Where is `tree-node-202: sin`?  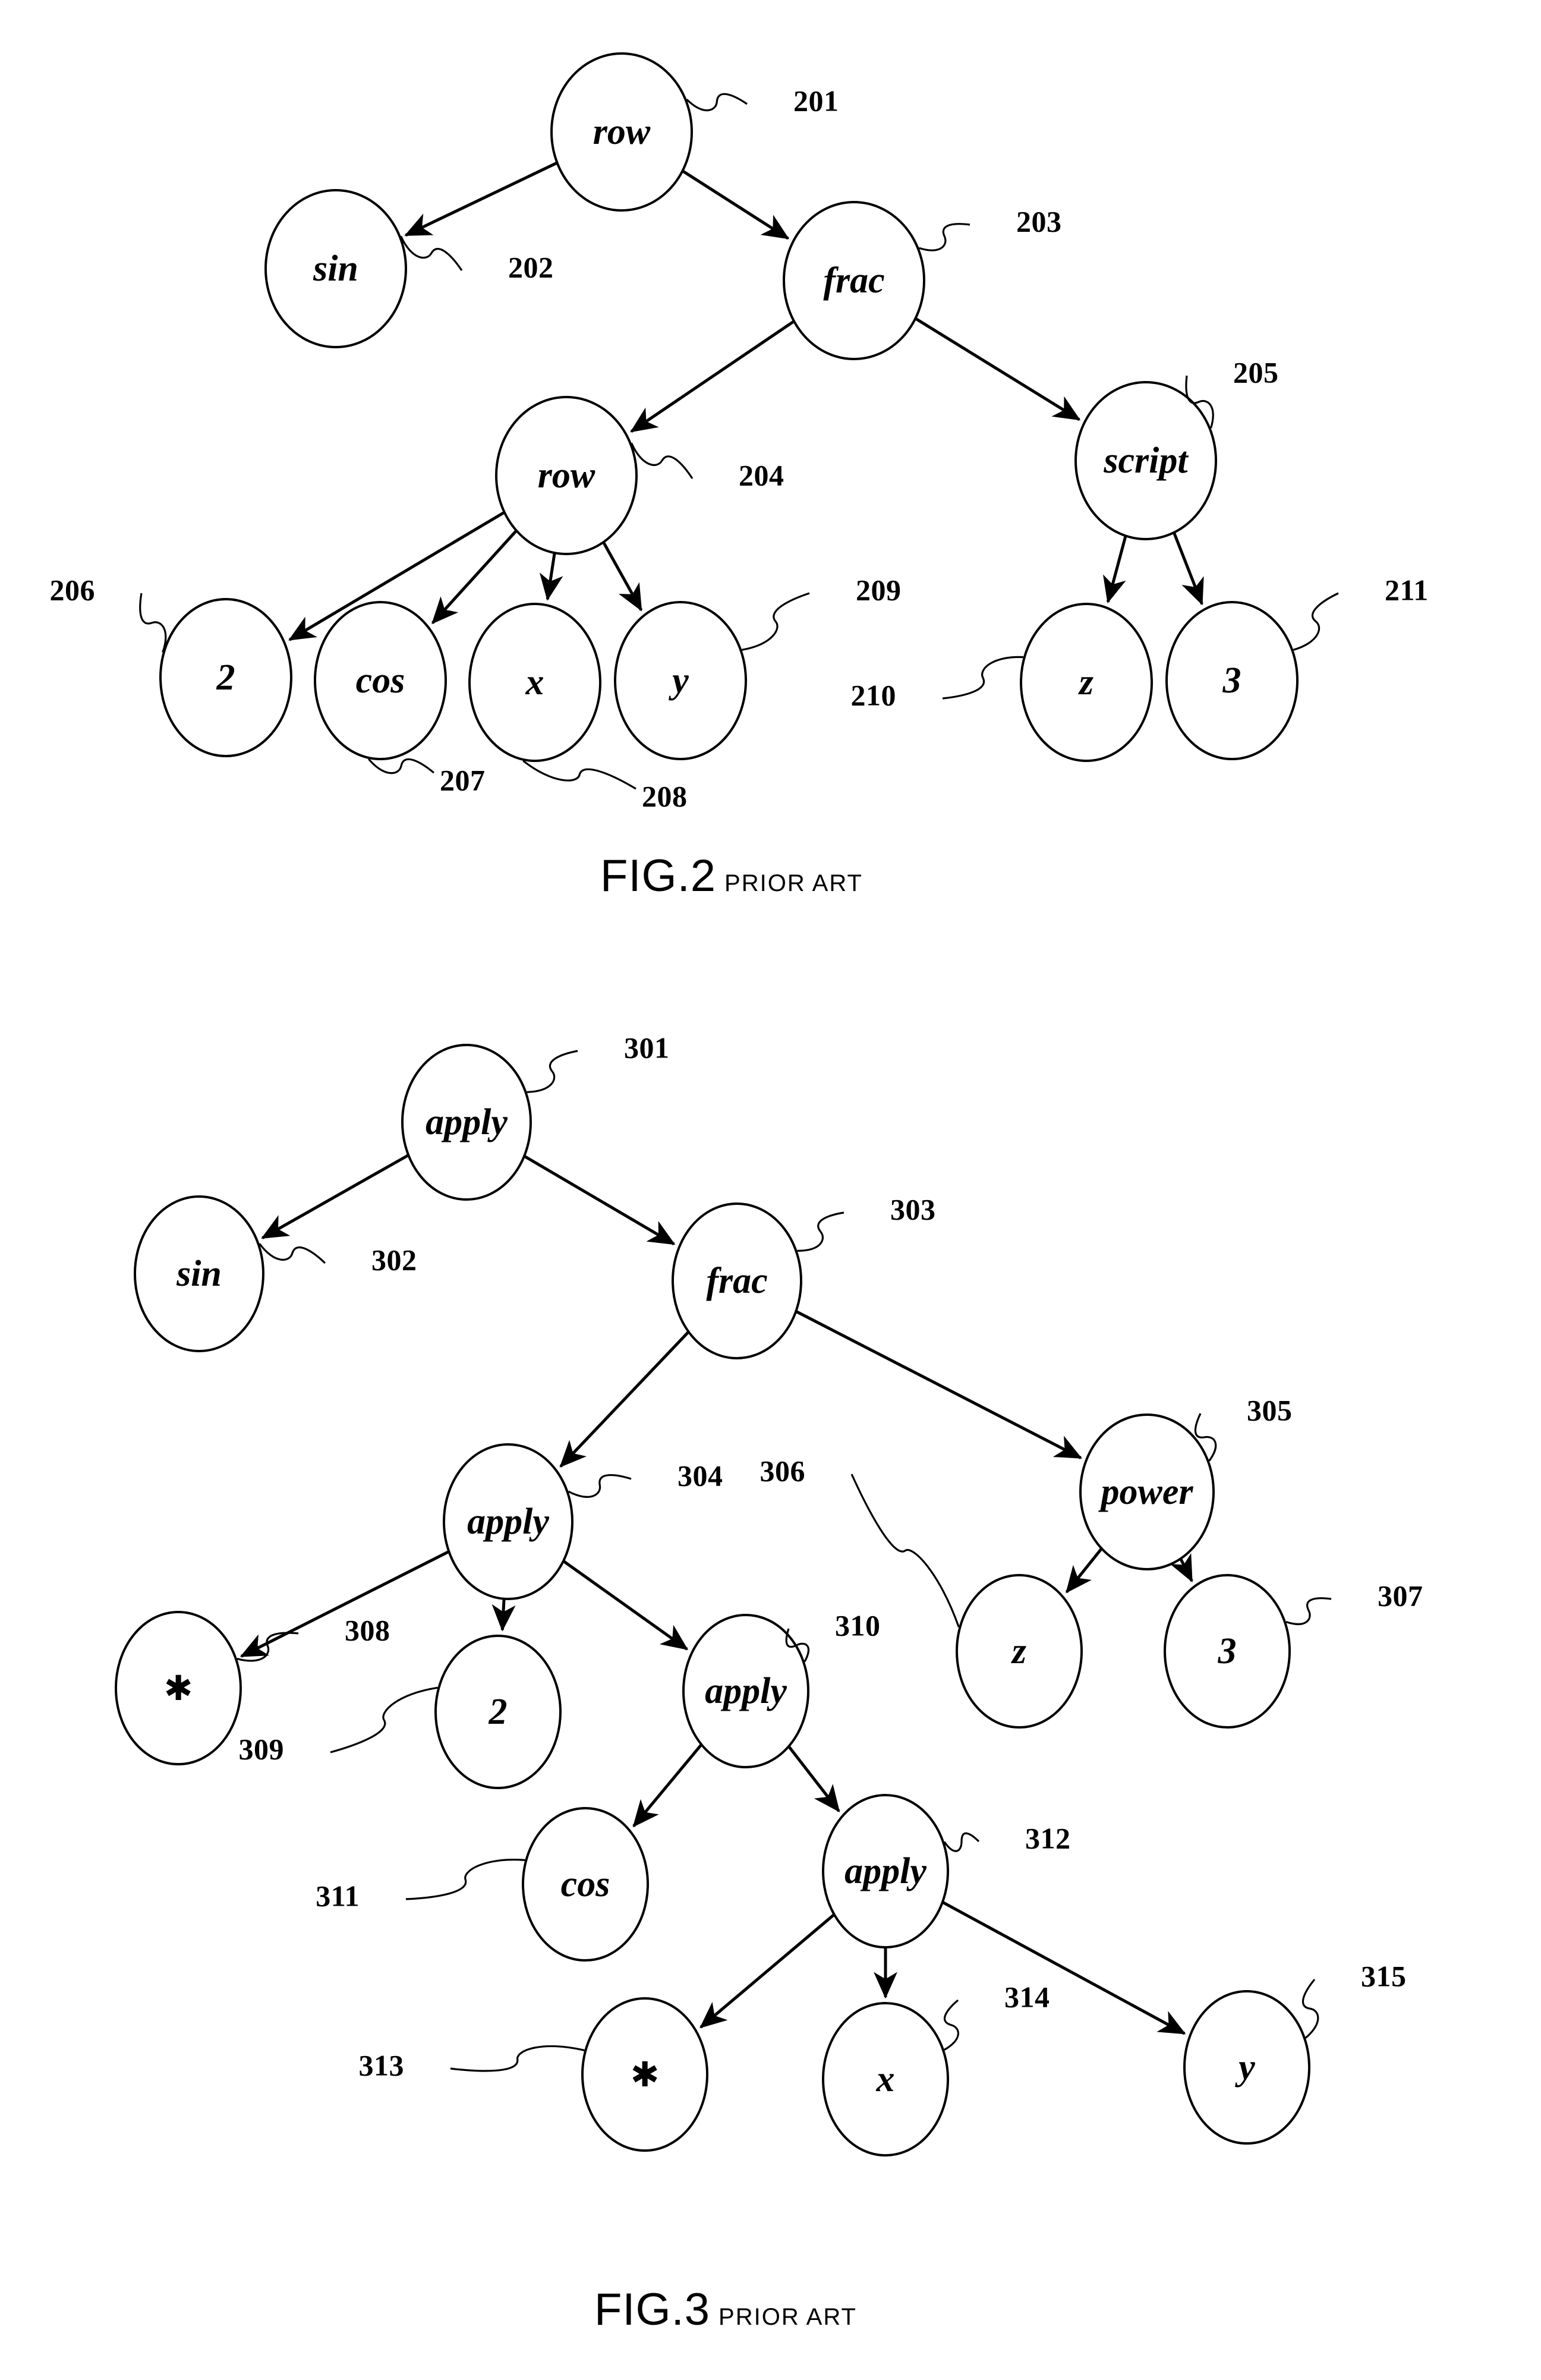
tree-node-202: sin is located at coordinates (335, 268).